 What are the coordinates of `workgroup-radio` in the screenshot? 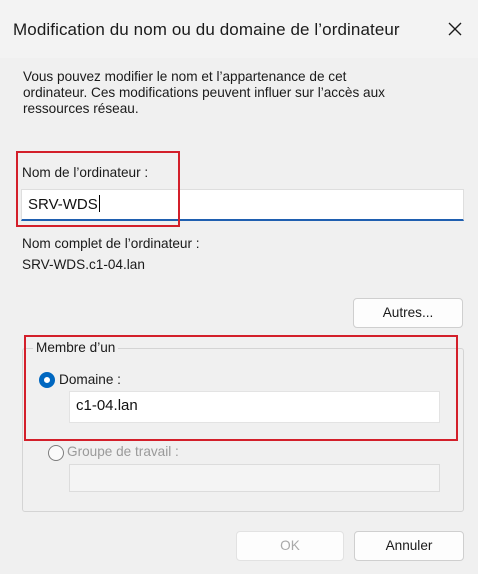 It's located at (56, 453).